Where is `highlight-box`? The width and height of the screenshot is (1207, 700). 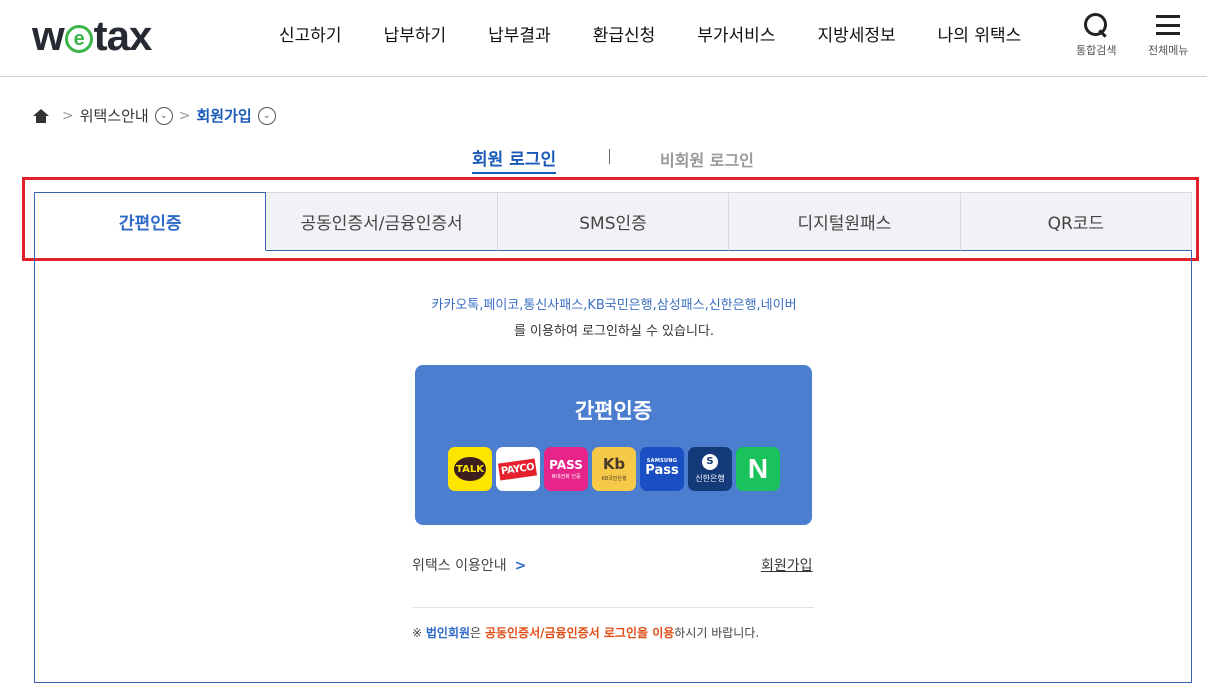 highlight-box is located at coordinates (610, 219).